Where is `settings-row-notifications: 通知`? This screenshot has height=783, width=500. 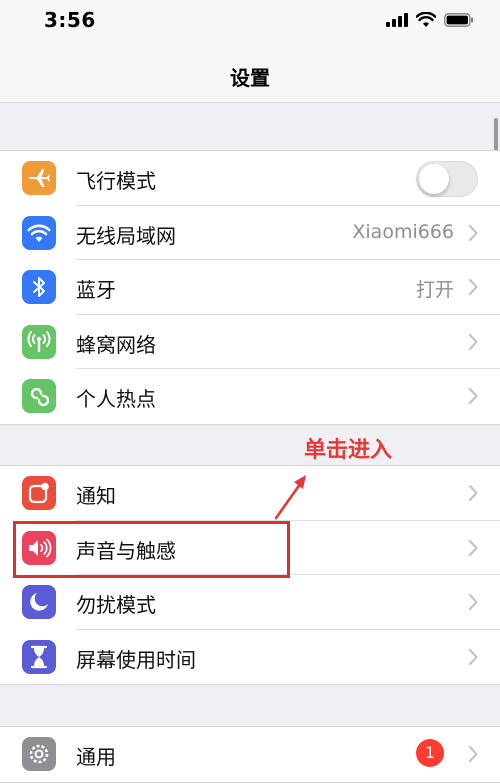 settings-row-notifications: 通知 is located at coordinates (250, 493).